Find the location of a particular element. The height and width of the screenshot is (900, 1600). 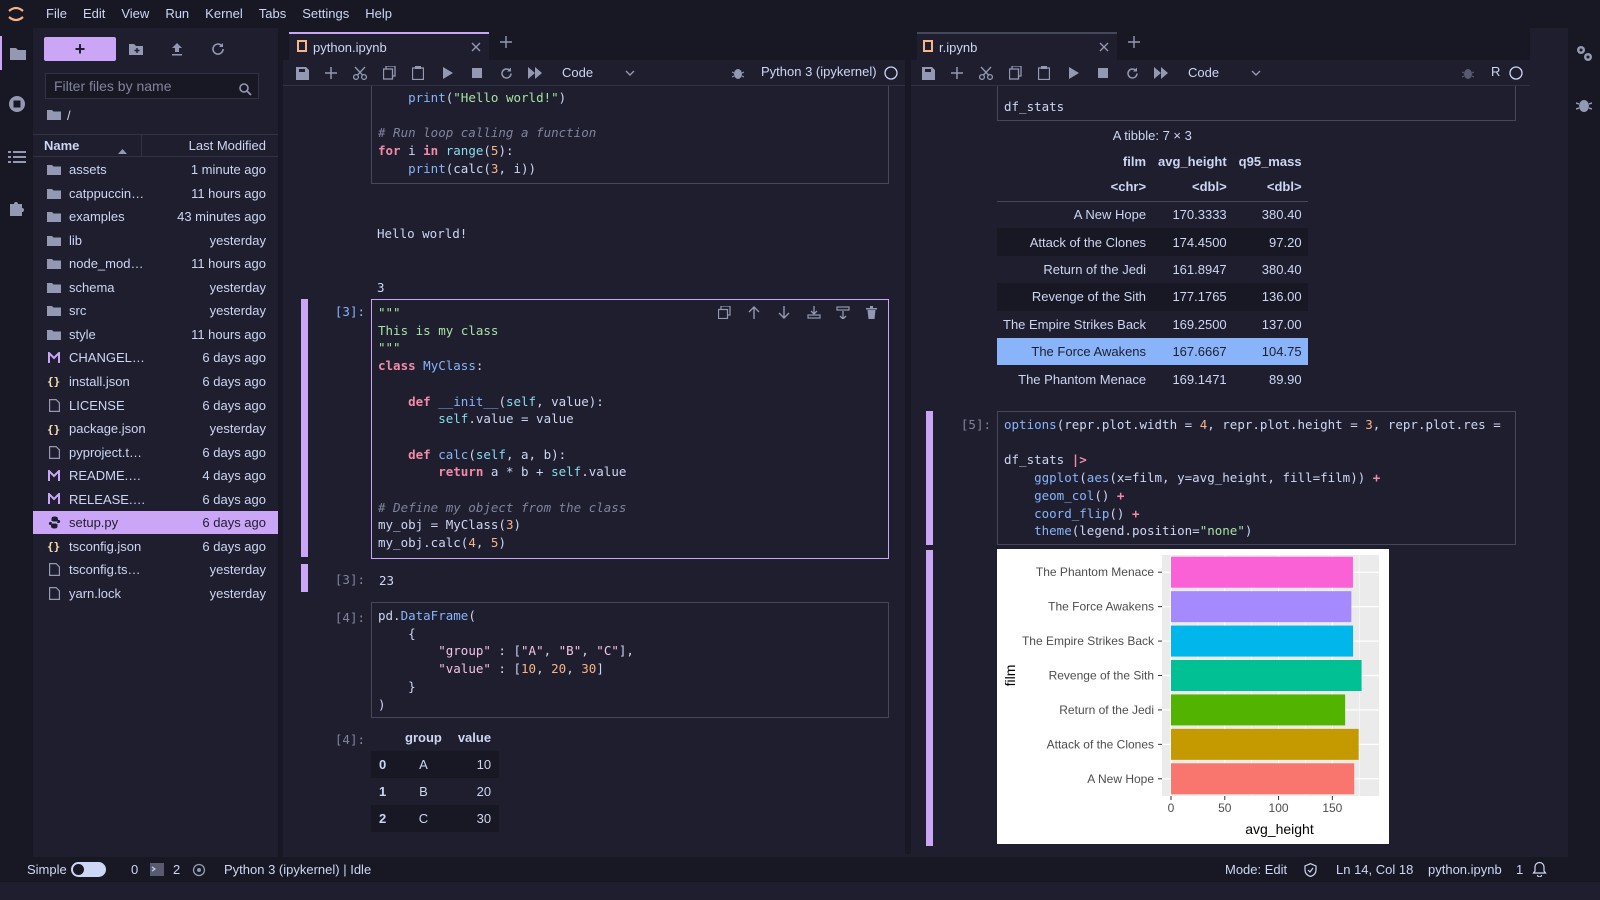

move-down-arrow-icon is located at coordinates (784, 314).